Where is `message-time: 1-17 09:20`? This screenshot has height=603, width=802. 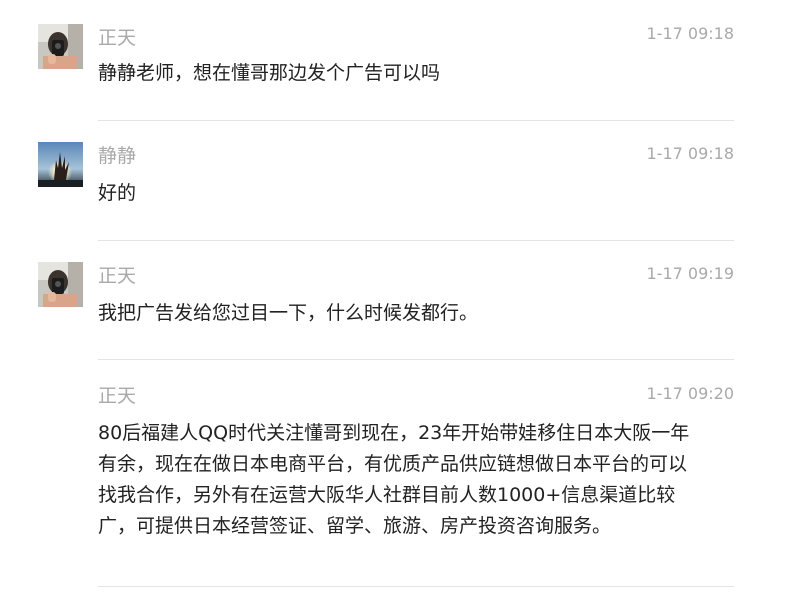 message-time: 1-17 09:20 is located at coordinates (690, 393).